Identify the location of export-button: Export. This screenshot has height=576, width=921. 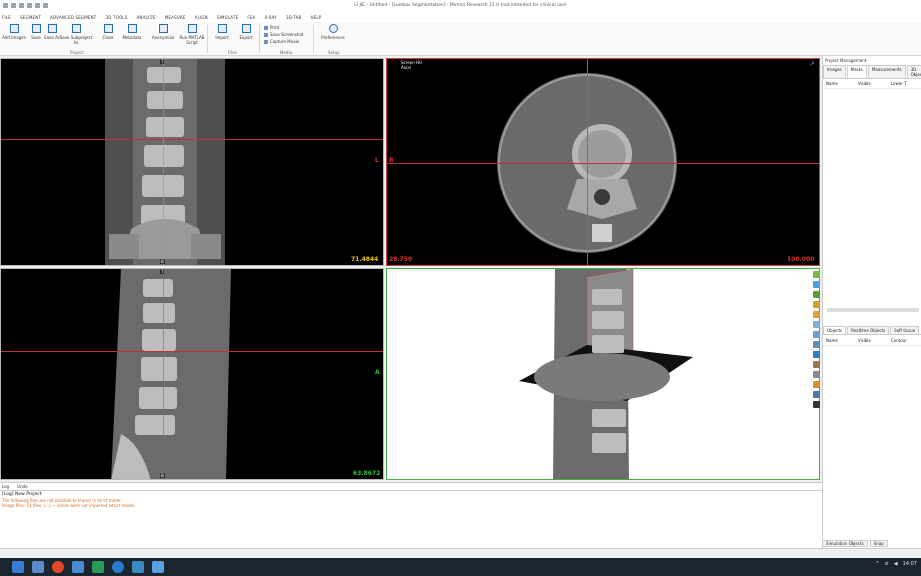
(246, 36).